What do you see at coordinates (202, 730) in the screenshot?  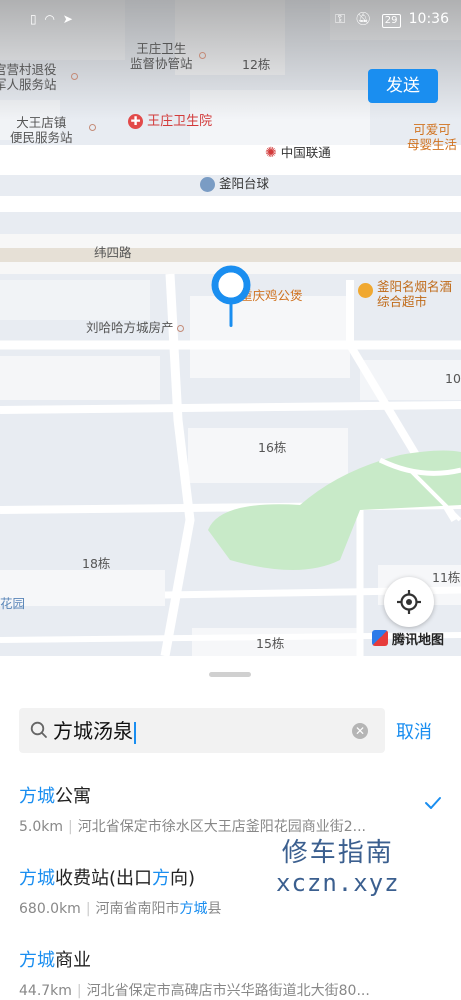 I see `search-bar: 方城汤泉 ✕` at bounding box center [202, 730].